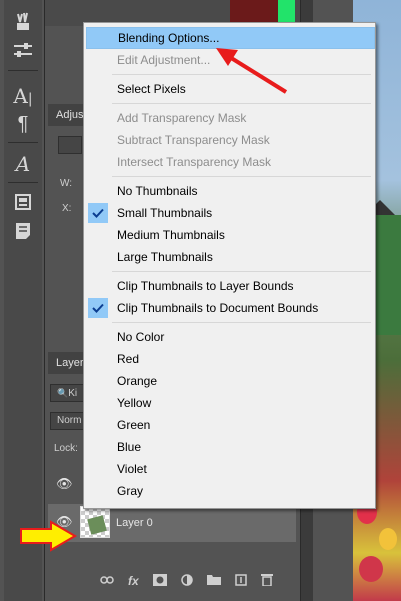  What do you see at coordinates (70, 145) in the screenshot?
I see `image-icon` at bounding box center [70, 145].